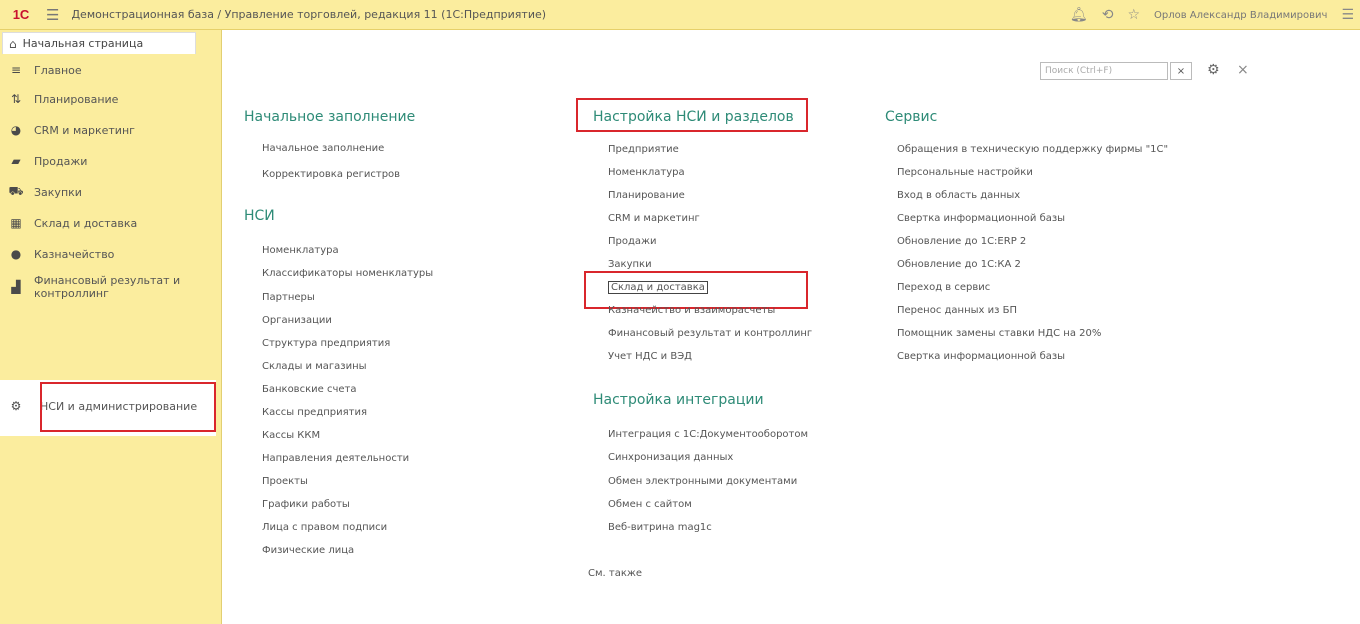  What do you see at coordinates (84, 130) in the screenshot?
I see `sidebar-item-label: CRM и маркетинг` at bounding box center [84, 130].